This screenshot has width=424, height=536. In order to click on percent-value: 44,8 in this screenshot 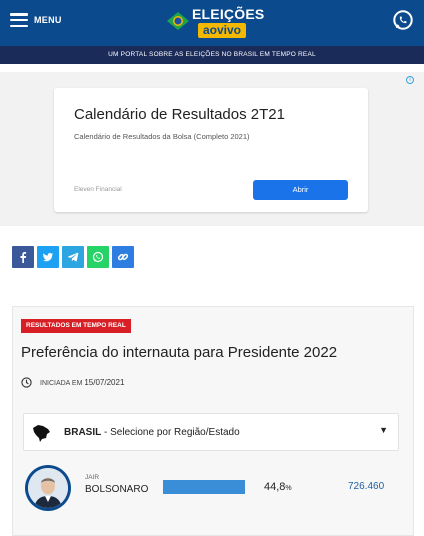, I will do `click(275, 487)`.